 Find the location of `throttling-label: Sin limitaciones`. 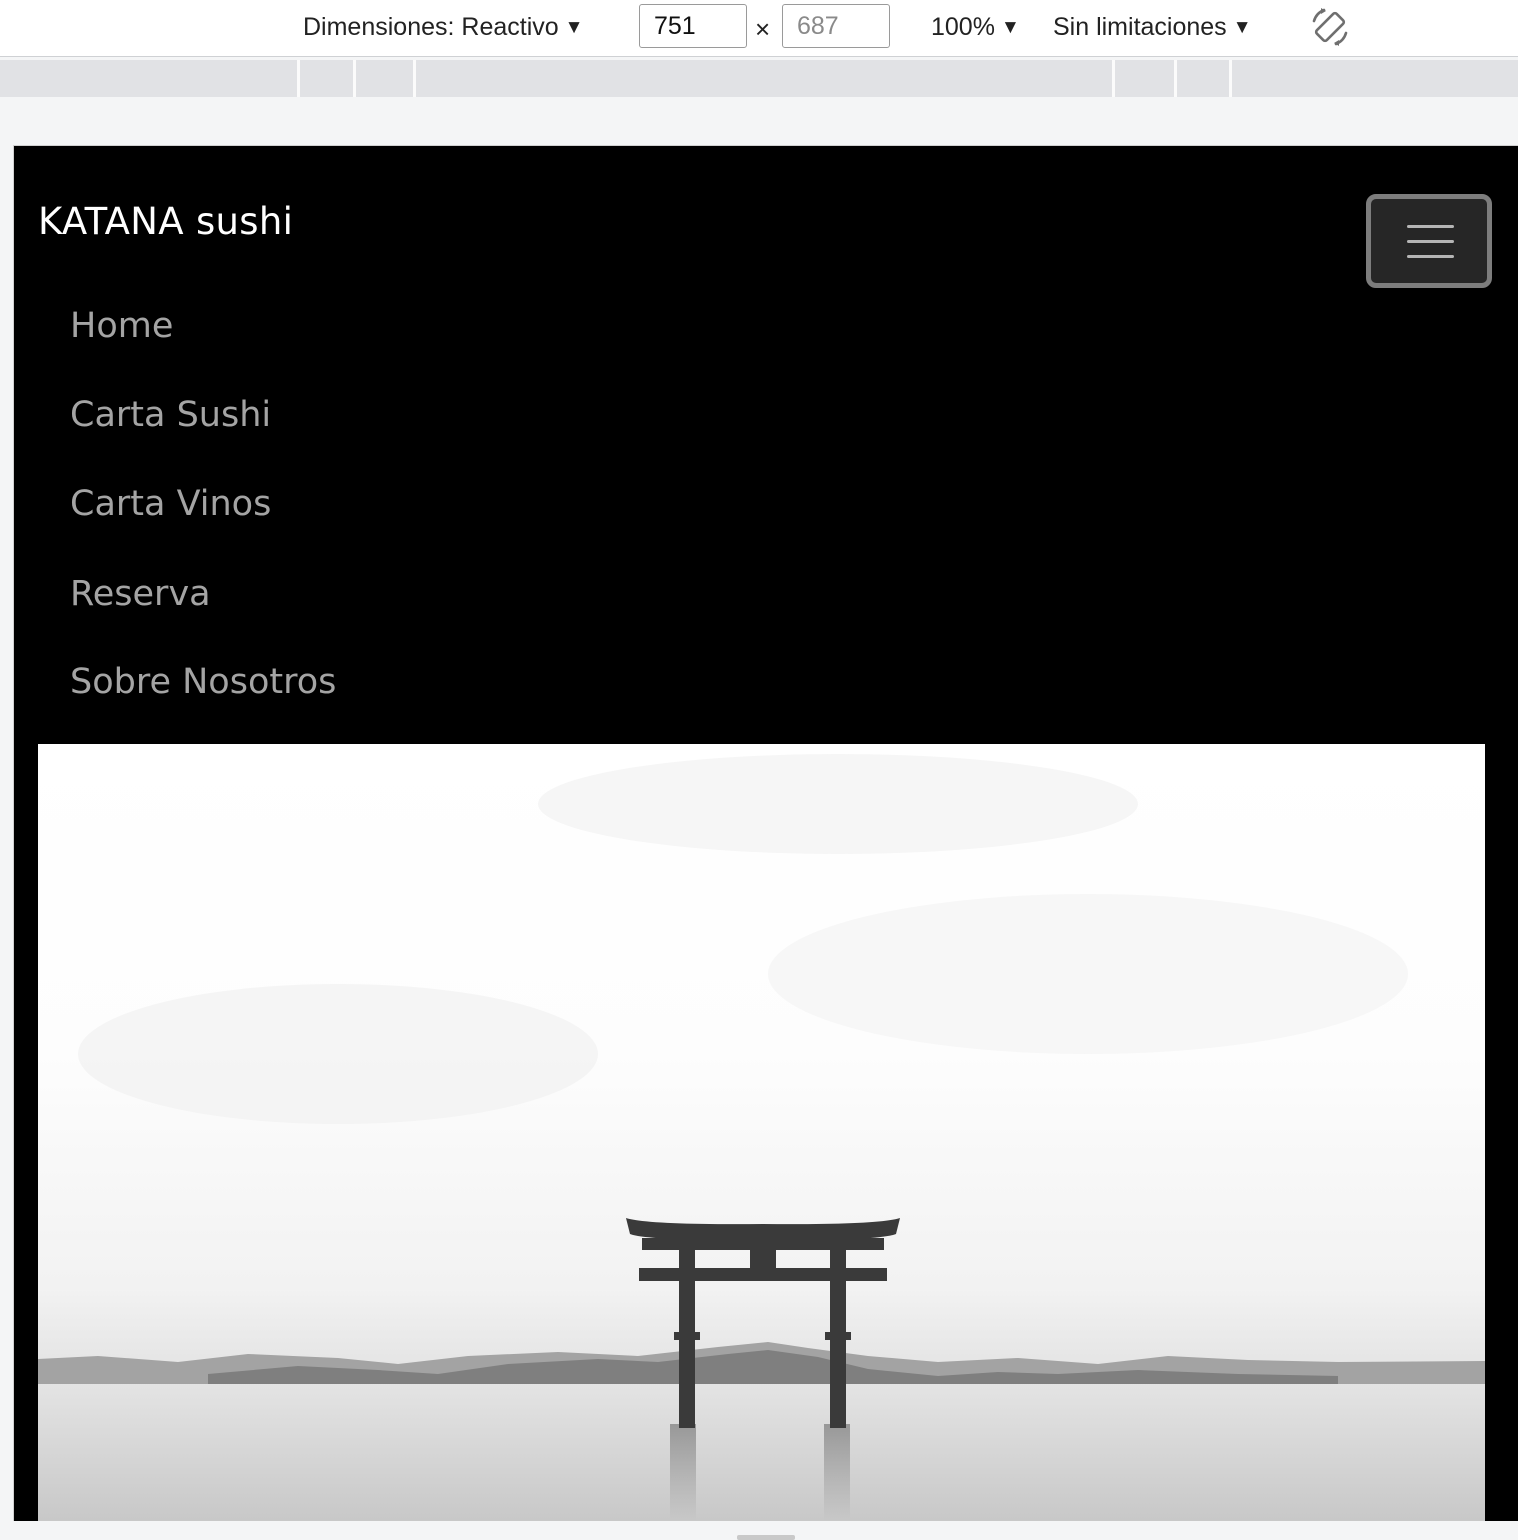

throttling-label: Sin limitaciones is located at coordinates (1140, 27).